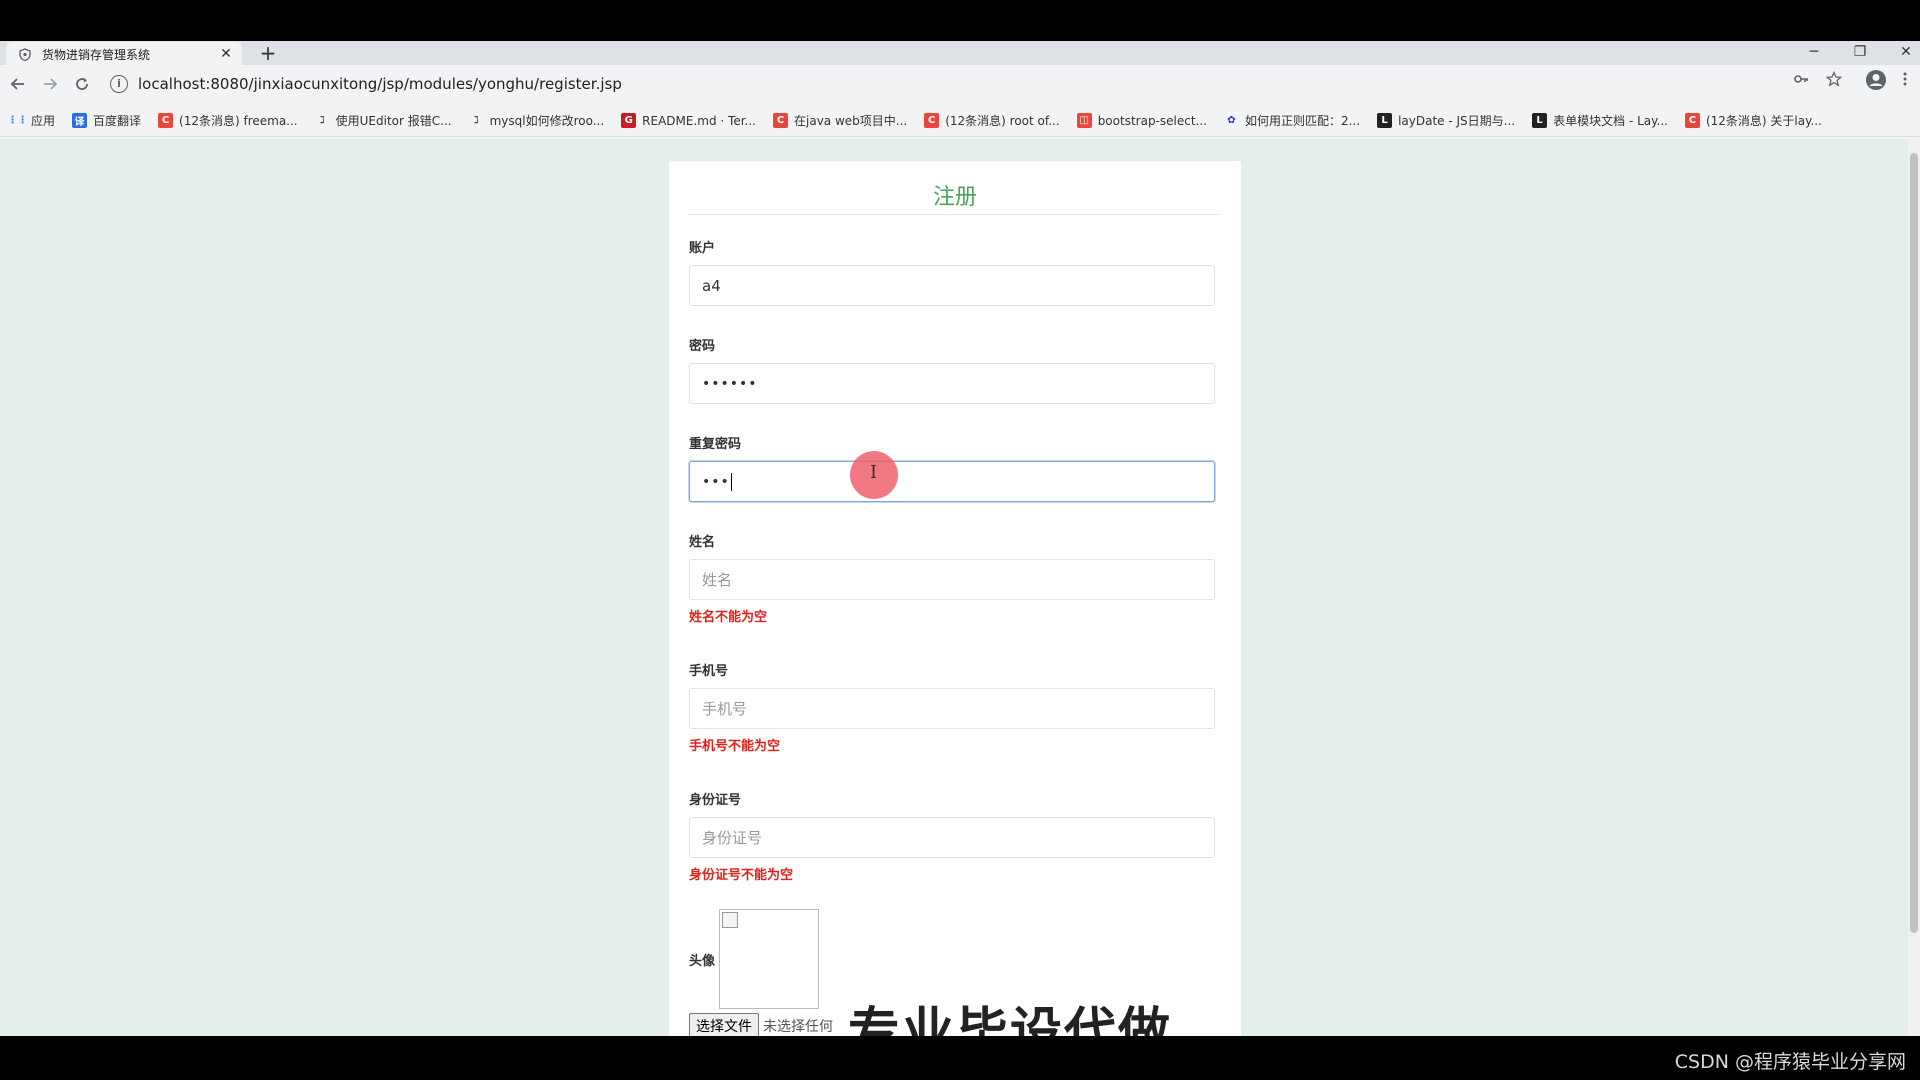  I want to click on restore-icon: ❐, so click(1860, 53).